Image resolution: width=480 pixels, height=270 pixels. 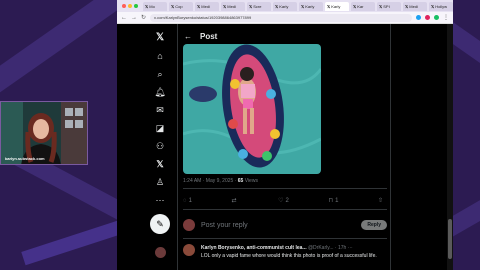 I want to click on notifications-icon: 🔔︎, so click(x=160, y=92).